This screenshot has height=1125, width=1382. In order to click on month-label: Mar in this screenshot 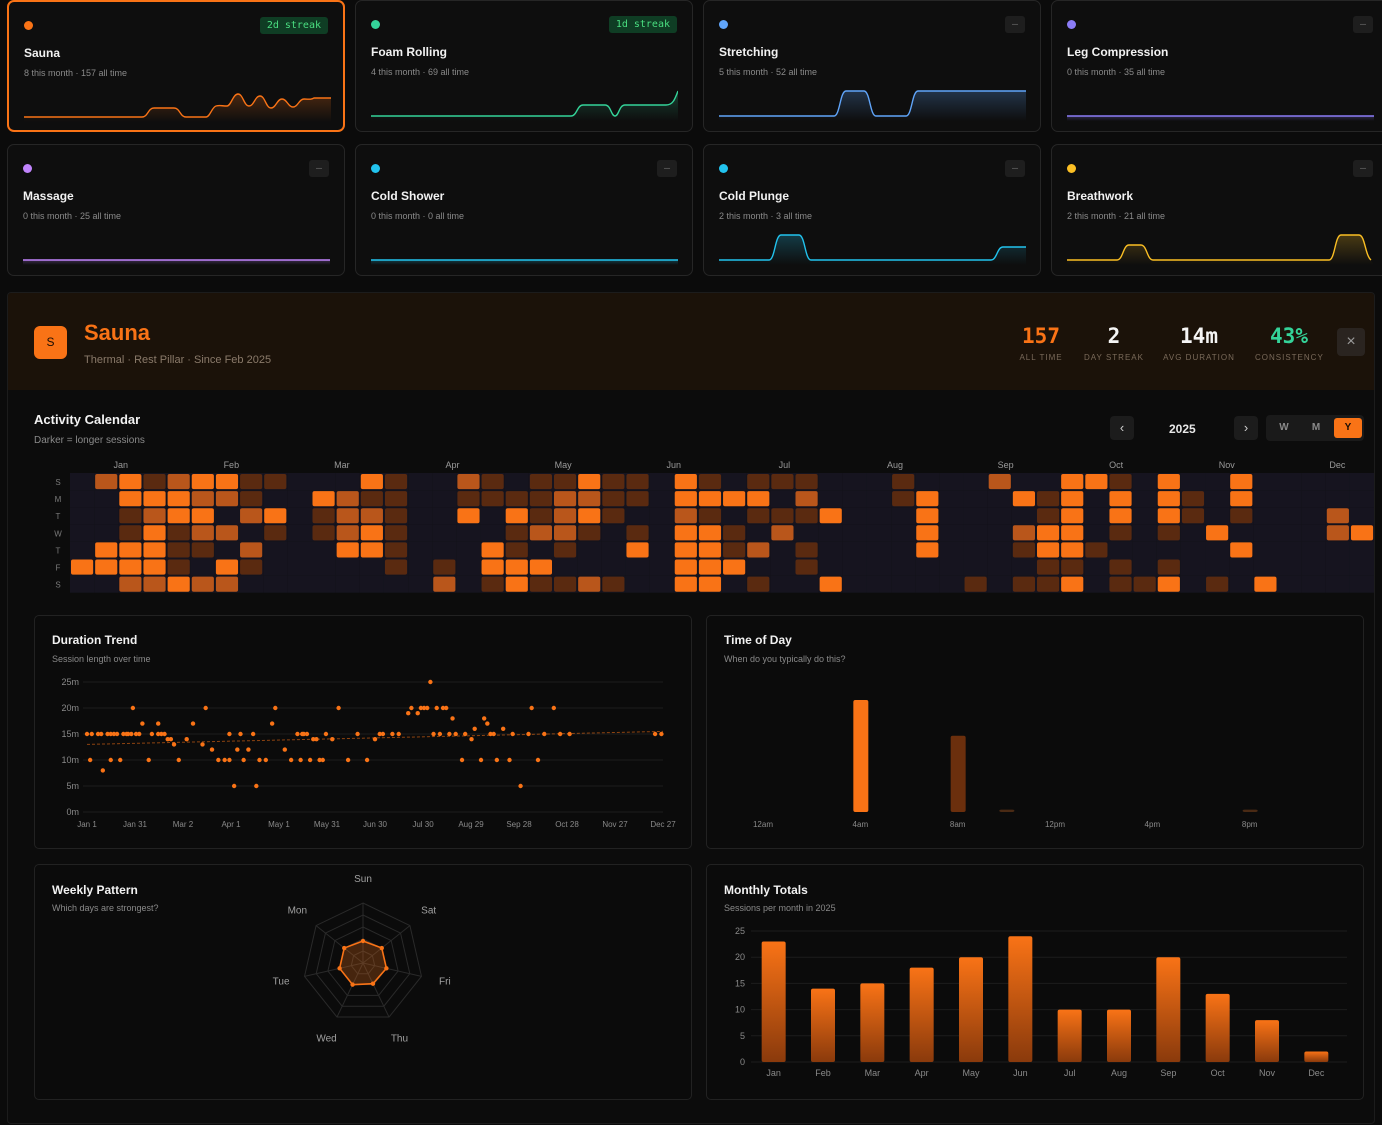, I will do `click(873, 1073)`.